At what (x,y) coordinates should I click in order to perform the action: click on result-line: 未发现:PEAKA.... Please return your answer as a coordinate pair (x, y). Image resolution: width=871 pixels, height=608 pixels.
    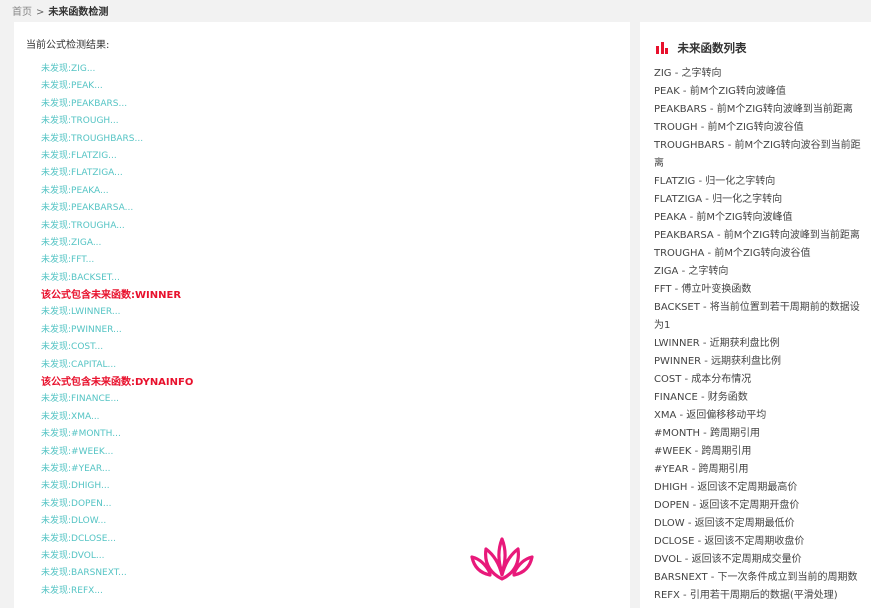
    Looking at the image, I should click on (75, 190).